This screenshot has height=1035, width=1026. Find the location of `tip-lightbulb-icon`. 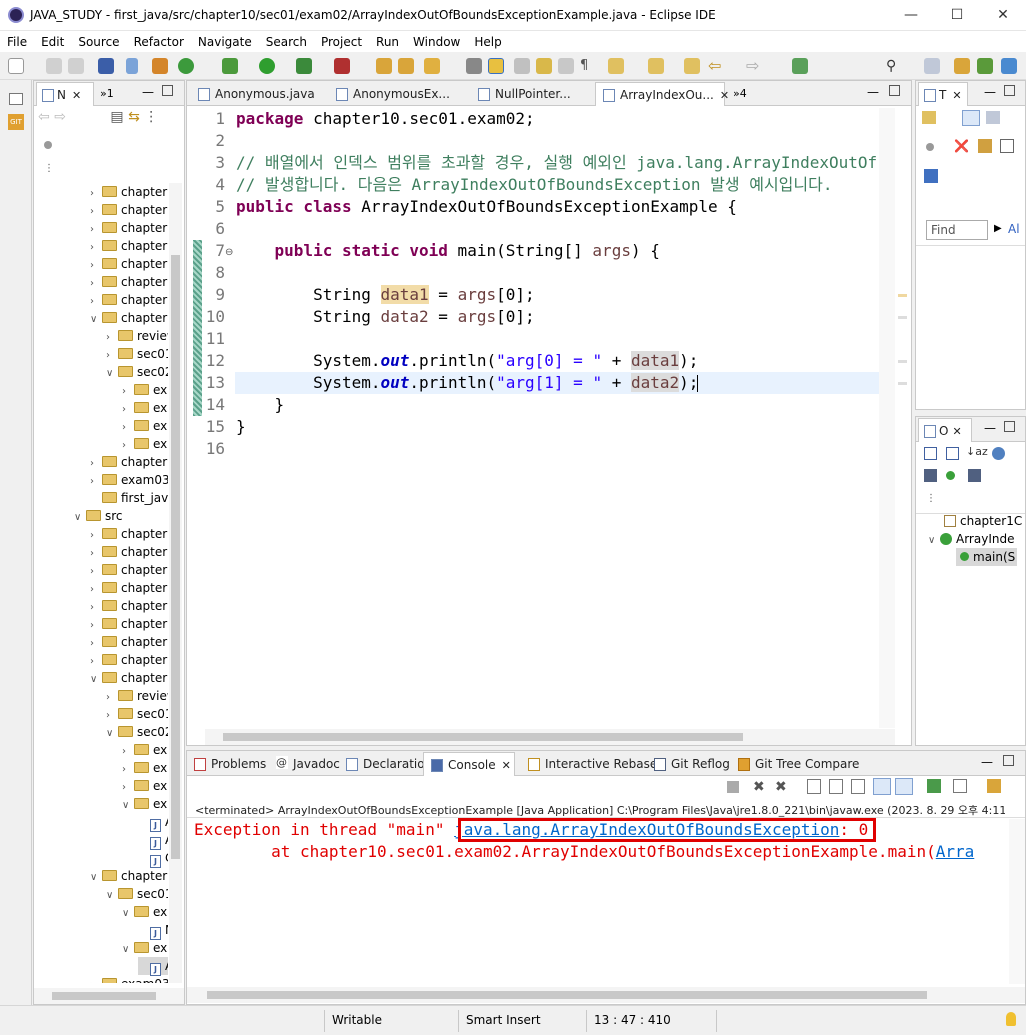

tip-lightbulb-icon is located at coordinates (1011, 1019).